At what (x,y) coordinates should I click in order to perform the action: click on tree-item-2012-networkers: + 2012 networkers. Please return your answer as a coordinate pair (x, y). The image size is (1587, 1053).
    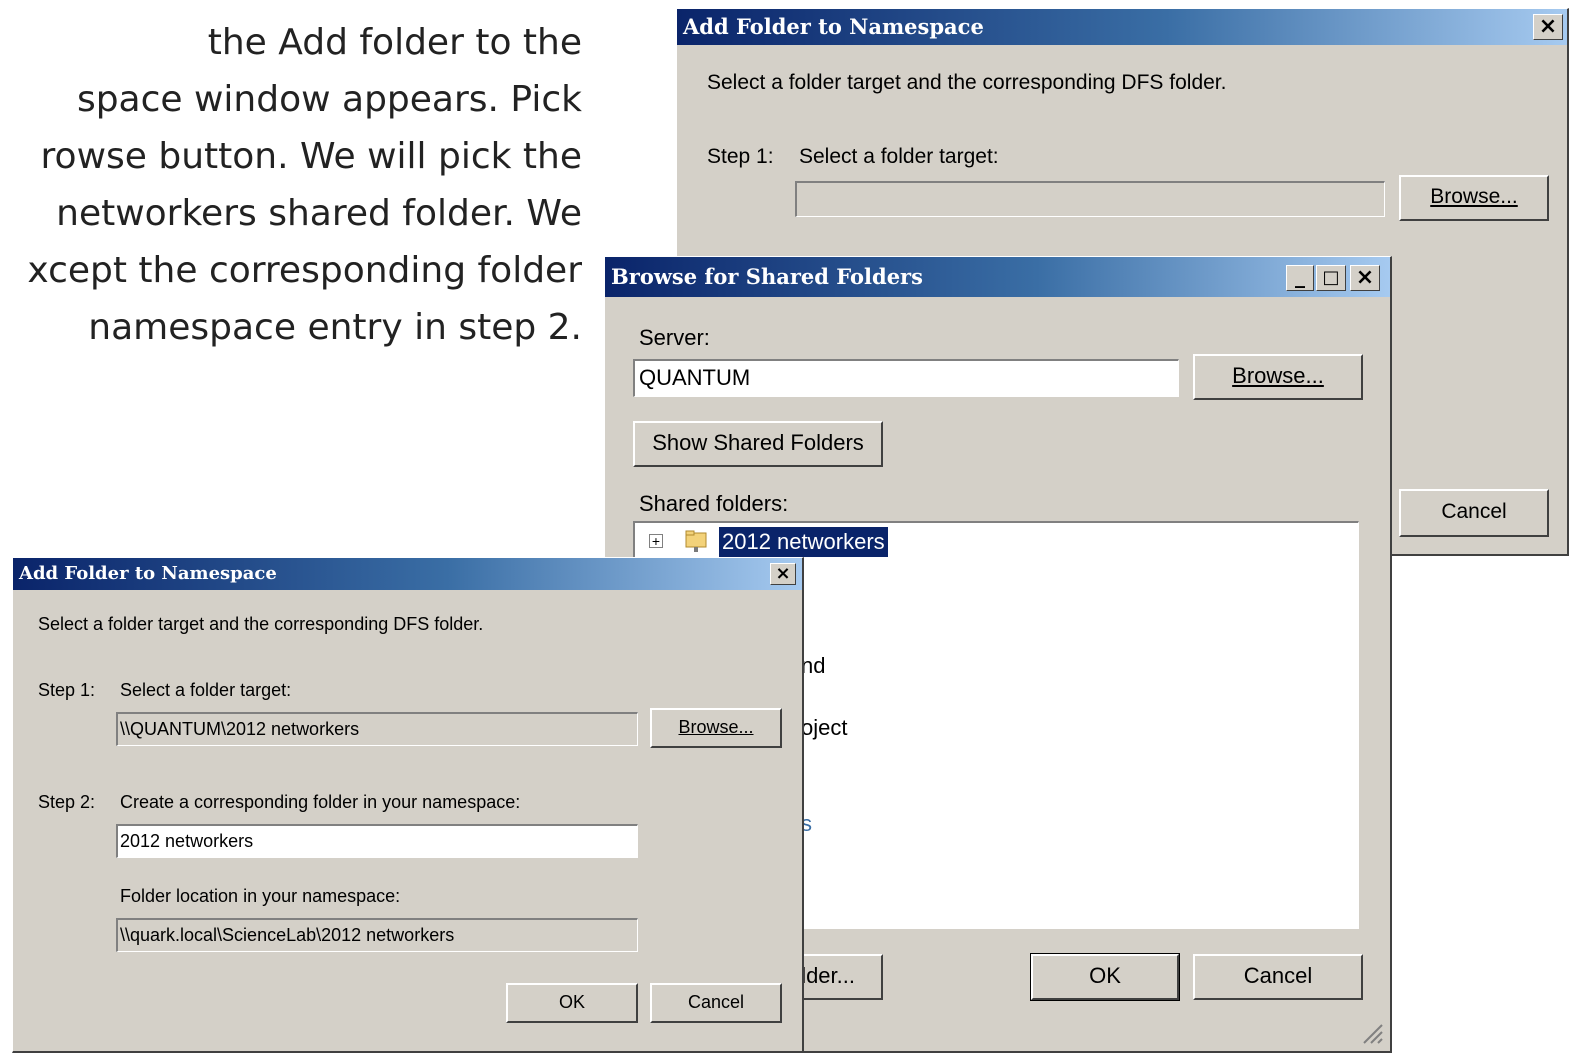
    Looking at the image, I should click on (769, 542).